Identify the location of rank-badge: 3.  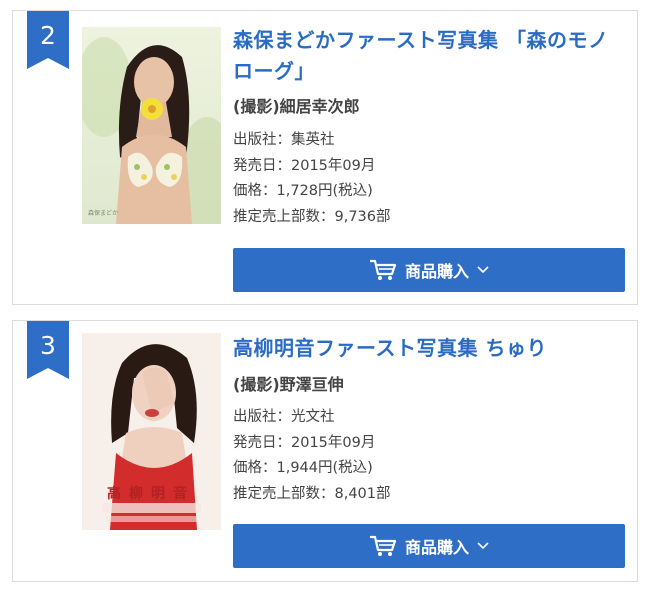
(48, 350).